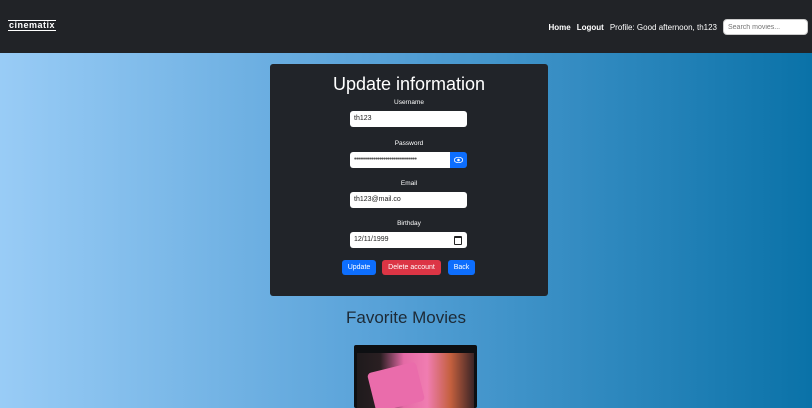 Image resolution: width=812 pixels, height=408 pixels. What do you see at coordinates (458, 240) in the screenshot?
I see `calendar-icon` at bounding box center [458, 240].